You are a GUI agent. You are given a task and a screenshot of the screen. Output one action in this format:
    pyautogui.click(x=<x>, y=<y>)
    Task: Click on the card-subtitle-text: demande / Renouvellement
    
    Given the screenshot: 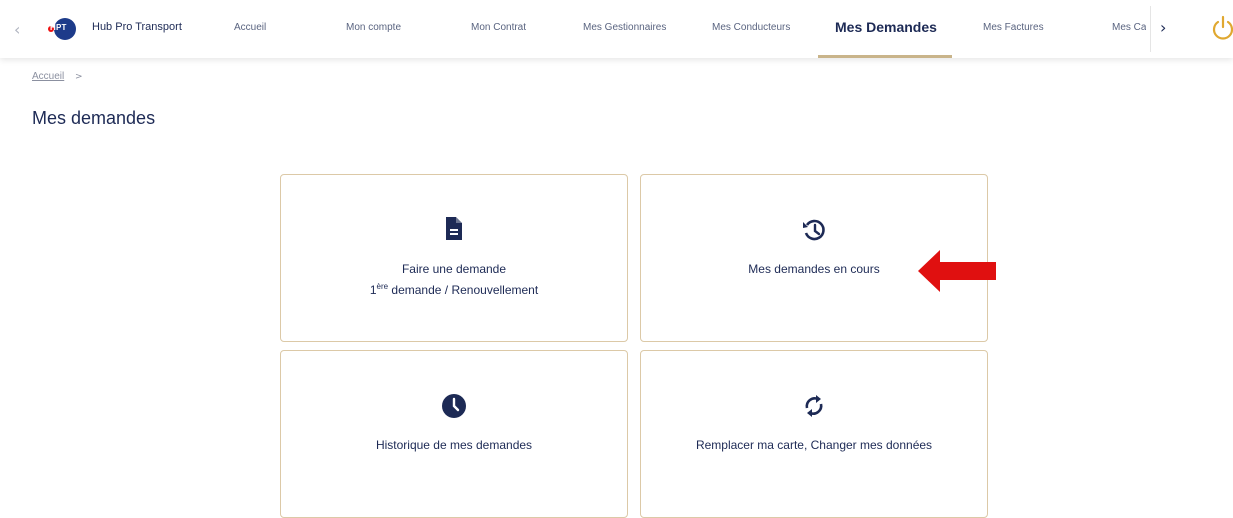 What is the action you would take?
    pyautogui.click(x=463, y=290)
    